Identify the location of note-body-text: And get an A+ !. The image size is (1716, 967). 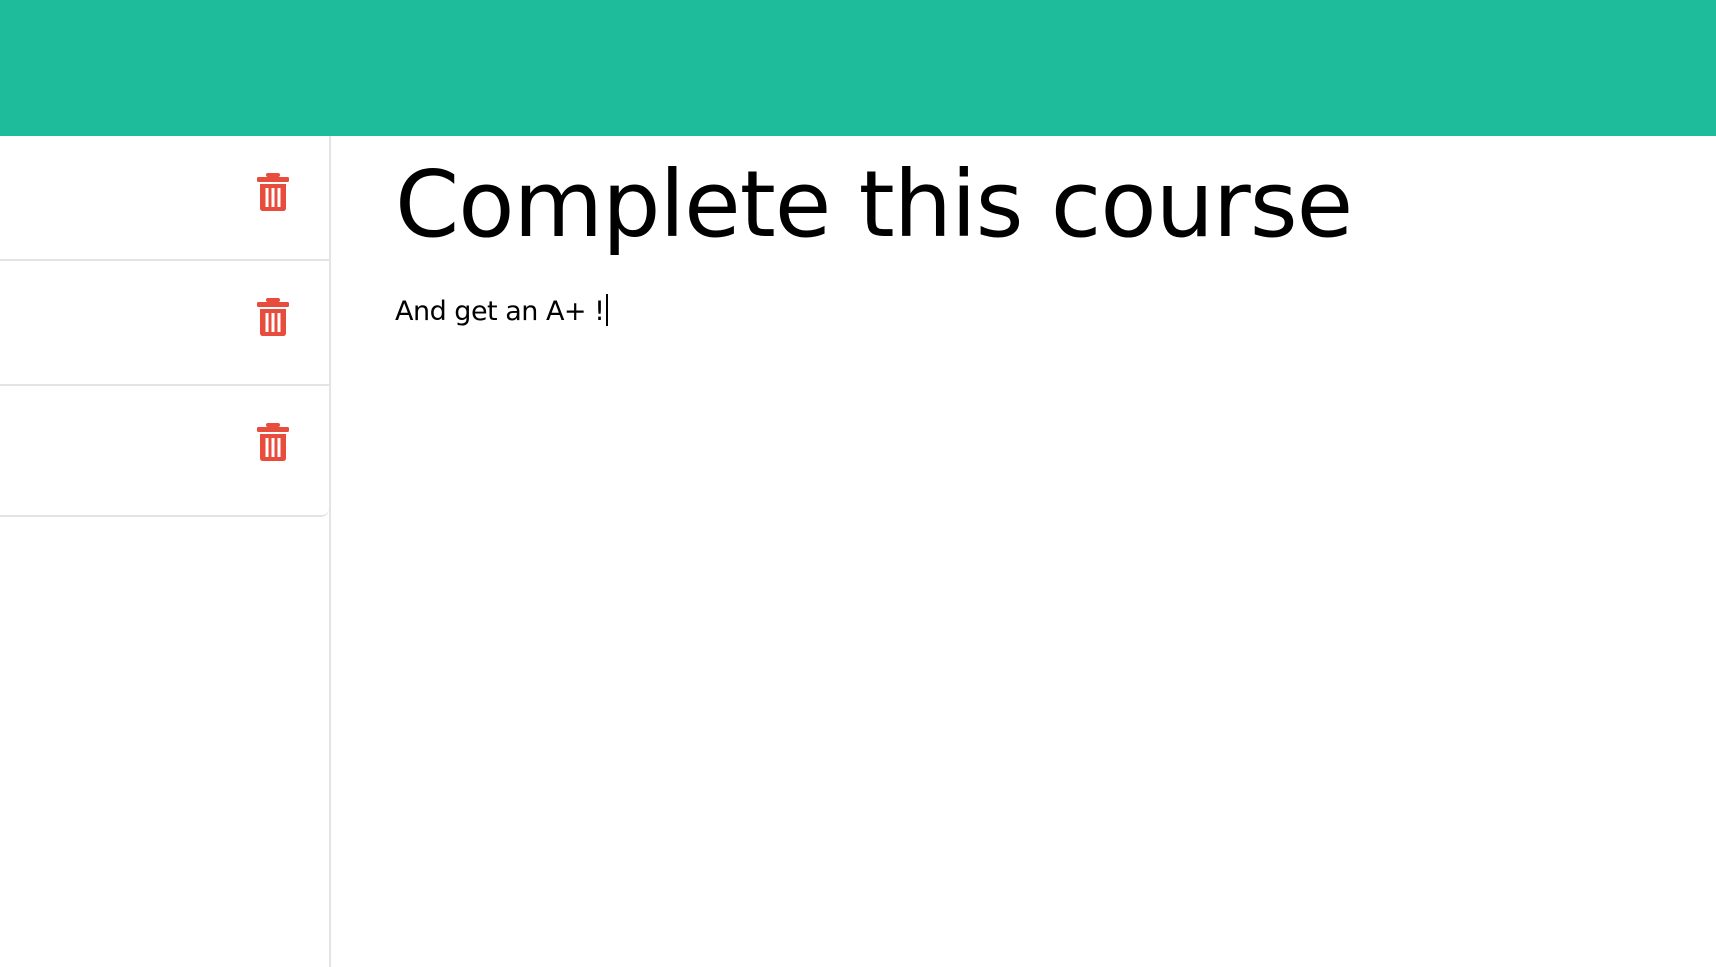
(500, 311).